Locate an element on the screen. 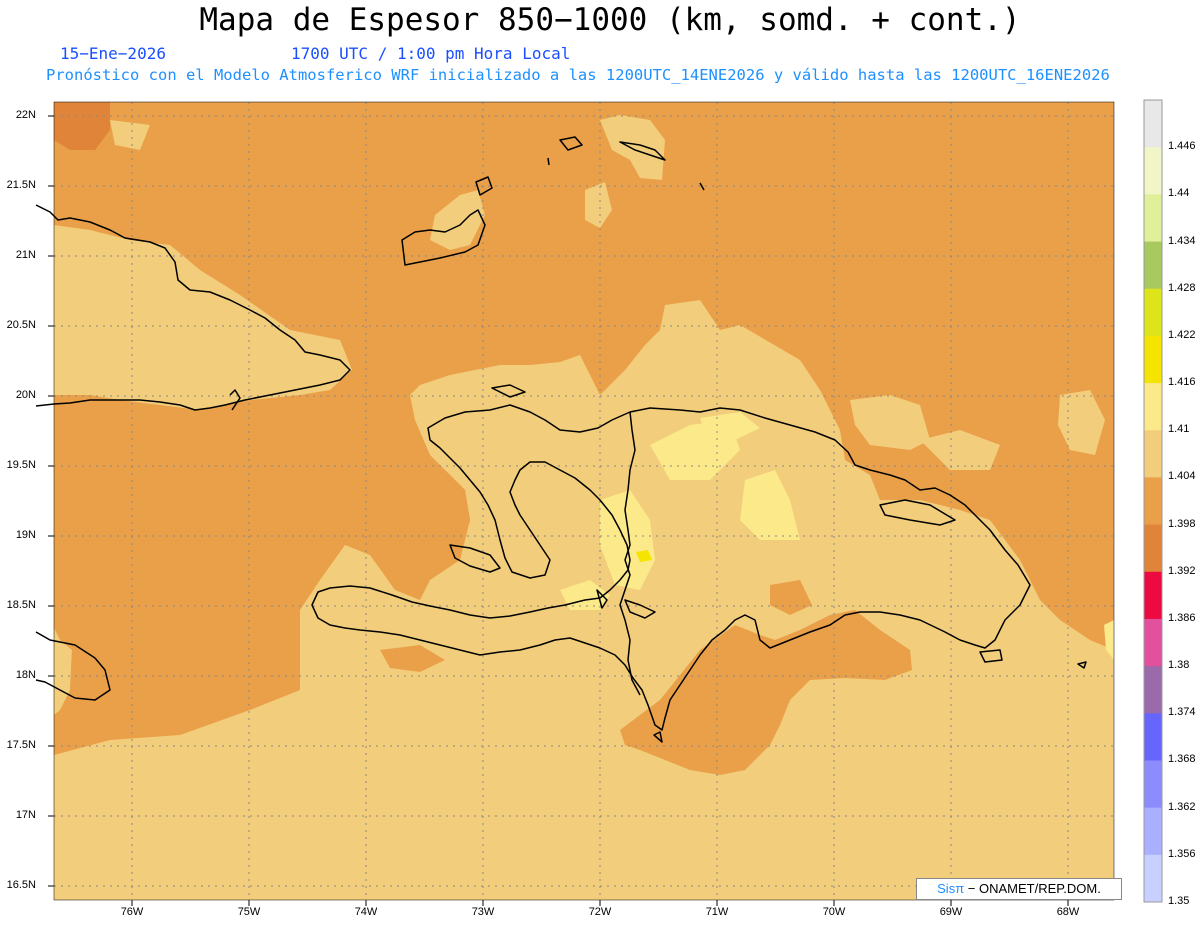 Image resolution: width=1200 pixels, height=927 pixels. lat-label-17-5n: 17.5N is located at coordinates (21, 745).